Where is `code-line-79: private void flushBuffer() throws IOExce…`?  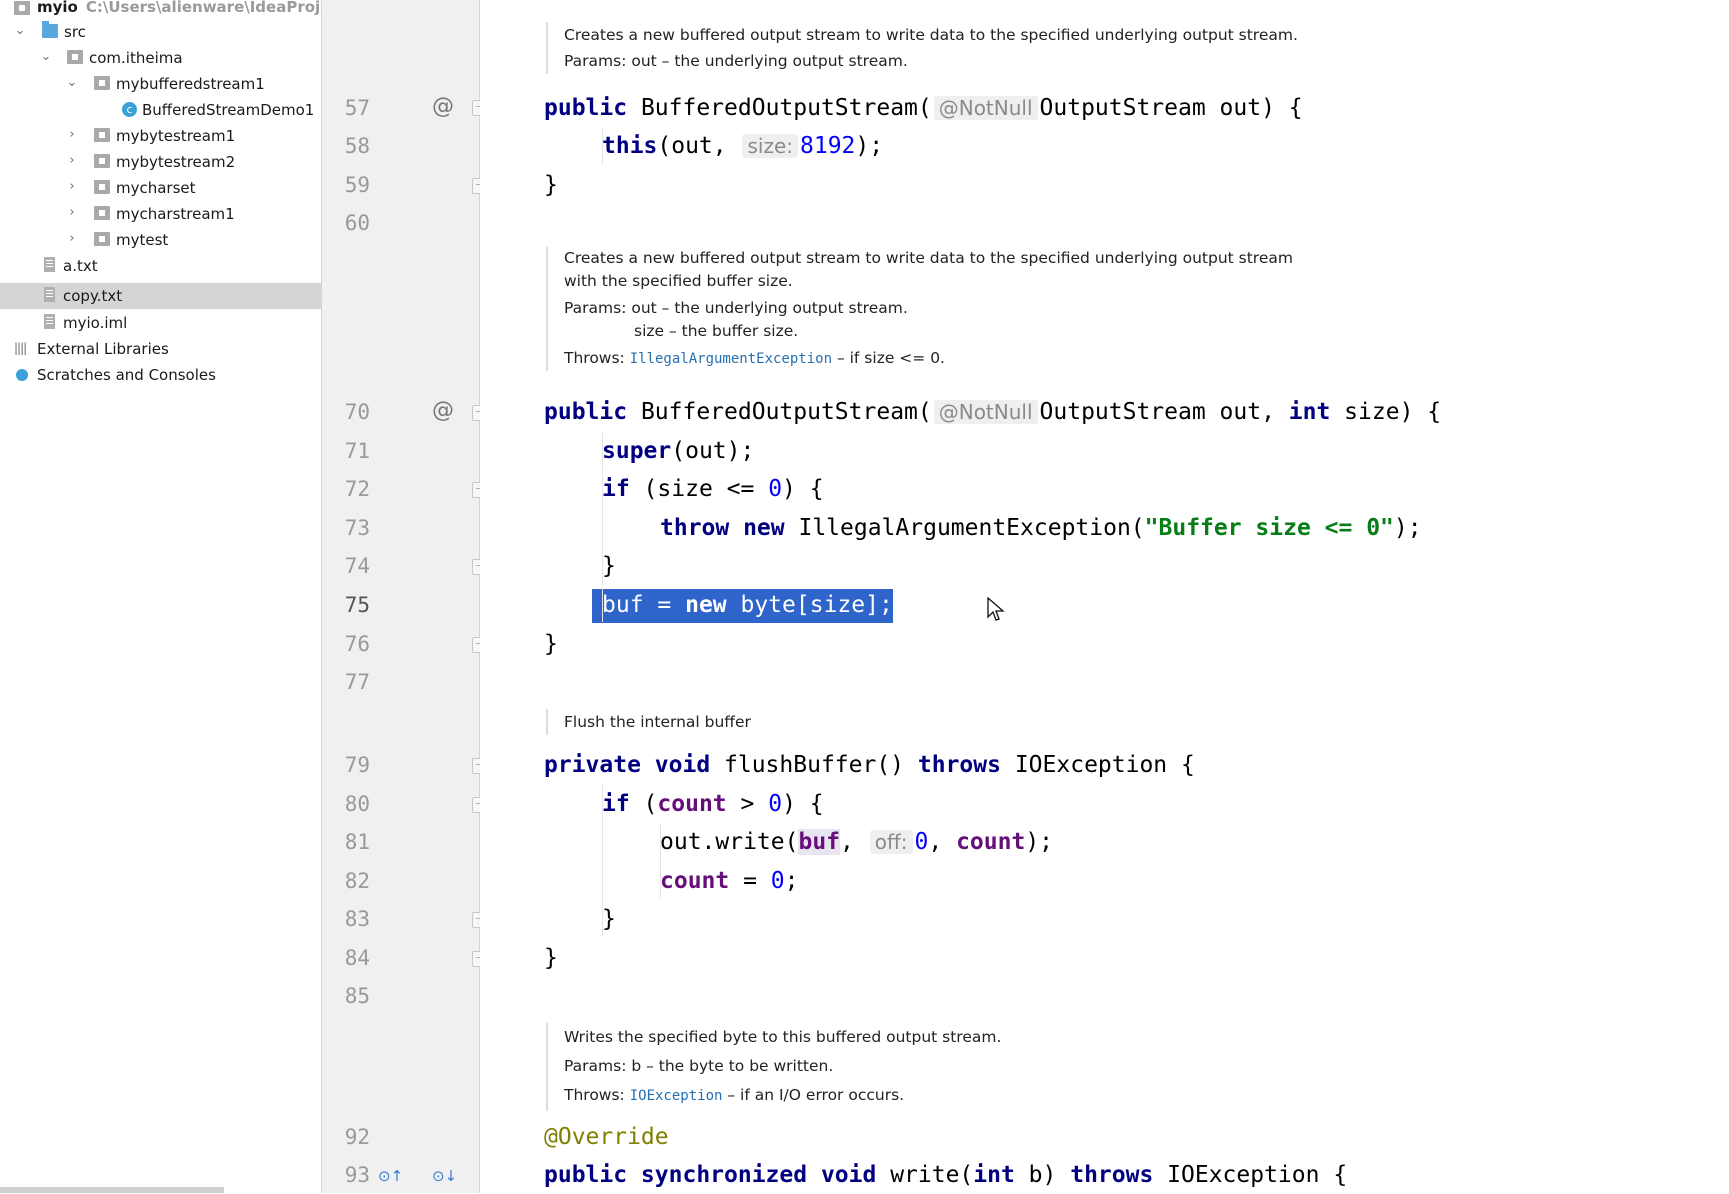
code-line-79: private void flushBuffer() throws IOExce… is located at coordinates (869, 765).